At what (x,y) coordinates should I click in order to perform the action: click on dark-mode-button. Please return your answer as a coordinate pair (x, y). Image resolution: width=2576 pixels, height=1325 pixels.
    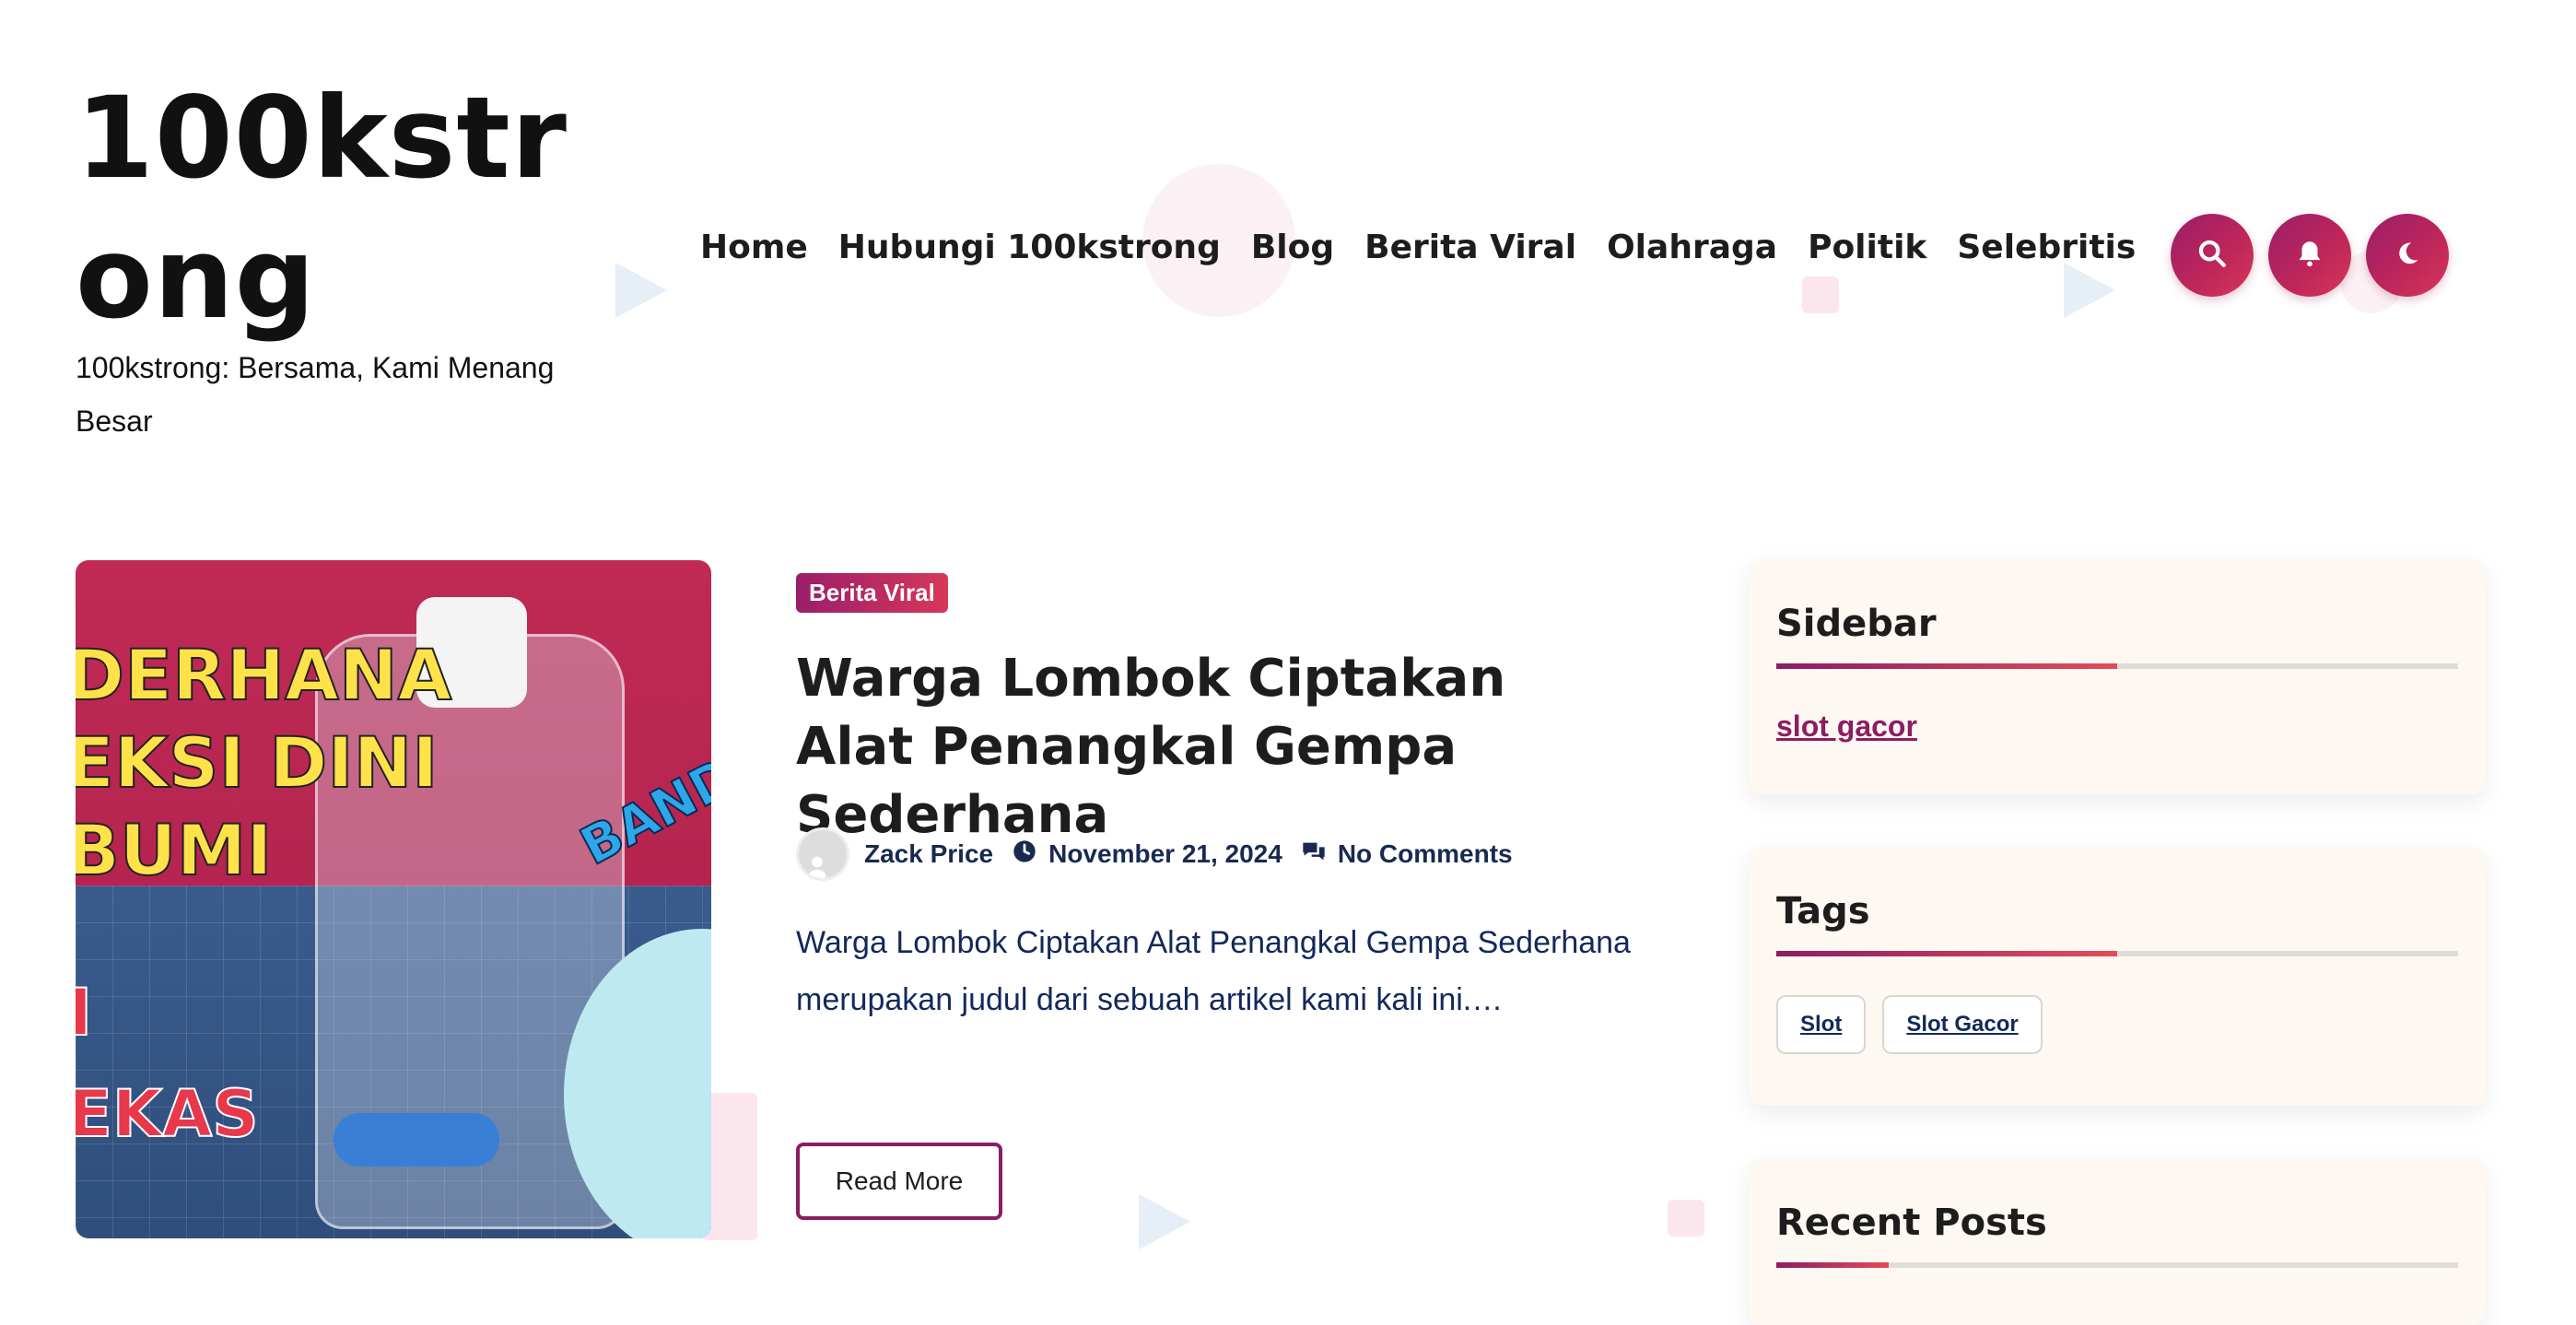
    Looking at the image, I should click on (2407, 255).